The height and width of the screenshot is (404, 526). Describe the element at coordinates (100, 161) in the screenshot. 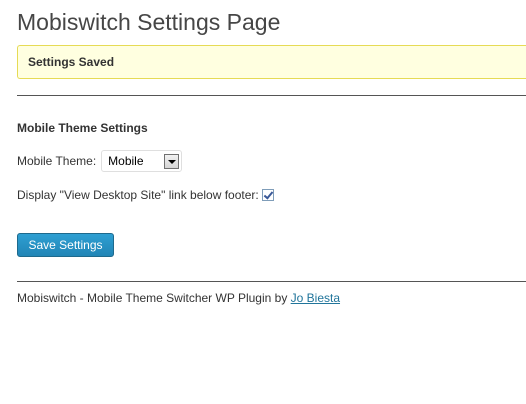

I see `mobile-theme-row: Mobile Theme: Mobile` at that location.